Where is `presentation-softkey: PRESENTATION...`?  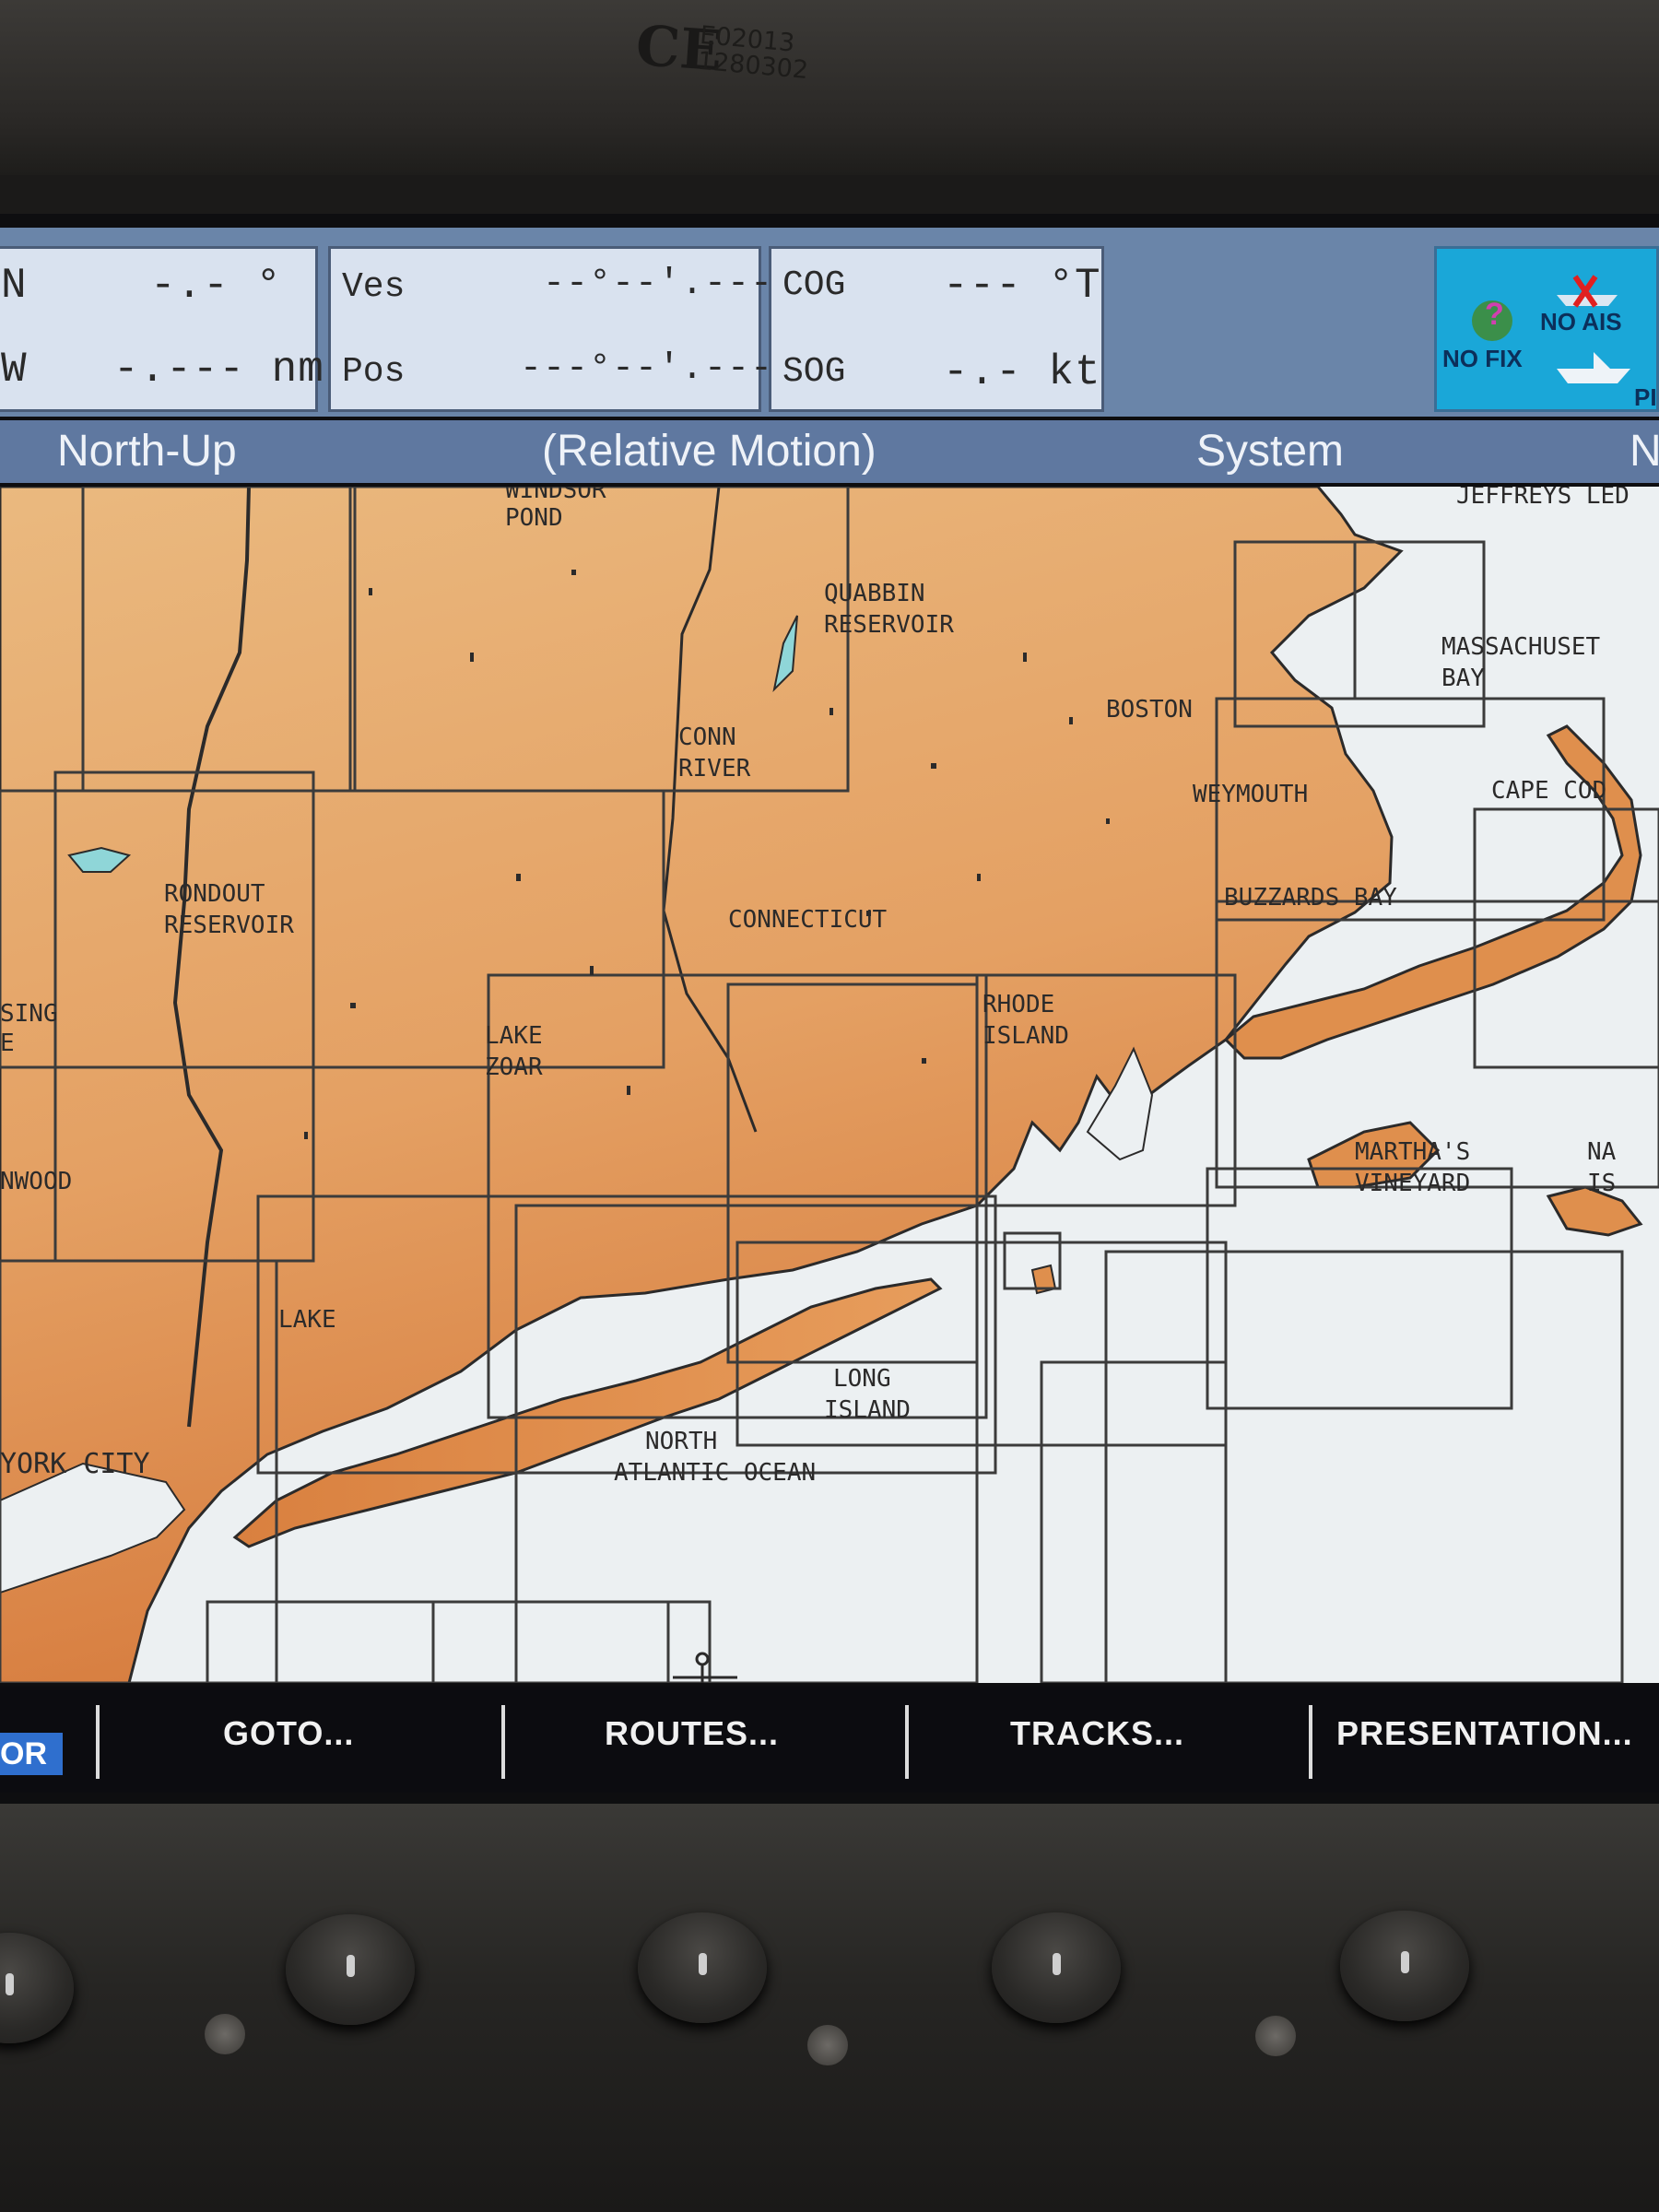 presentation-softkey: PRESENTATION... is located at coordinates (1484, 1733).